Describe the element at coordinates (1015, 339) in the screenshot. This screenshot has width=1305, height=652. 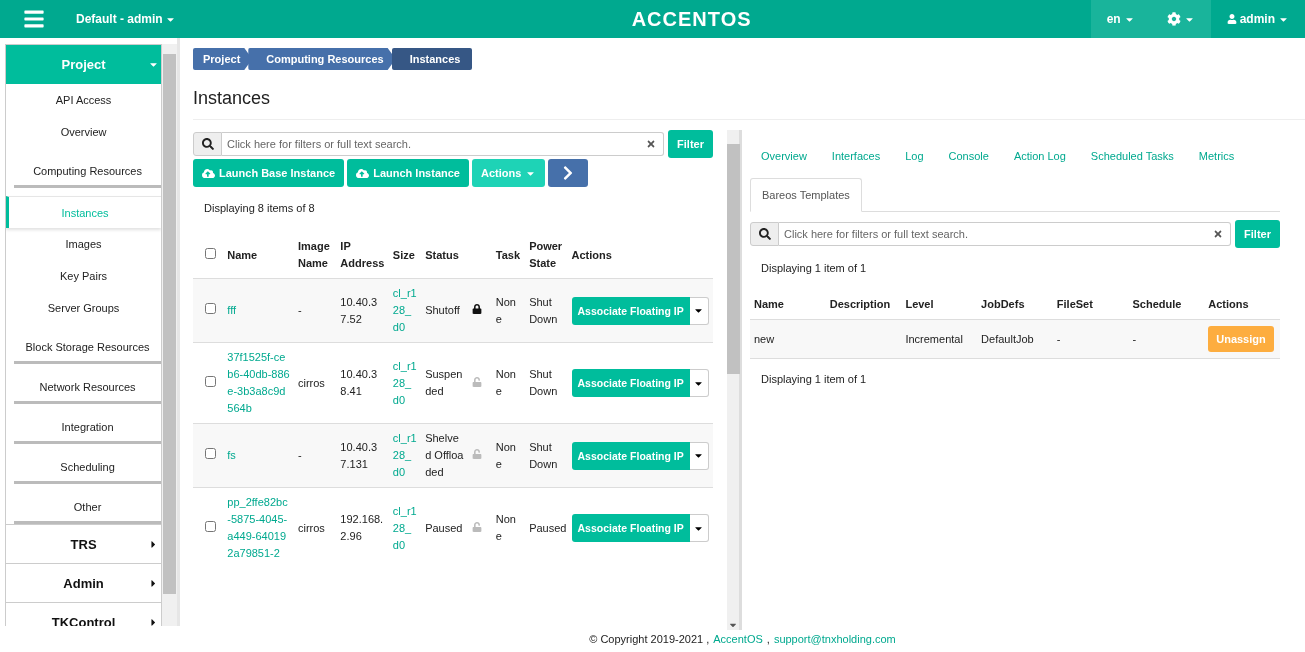
I see `table-cell: DefaultJob` at that location.